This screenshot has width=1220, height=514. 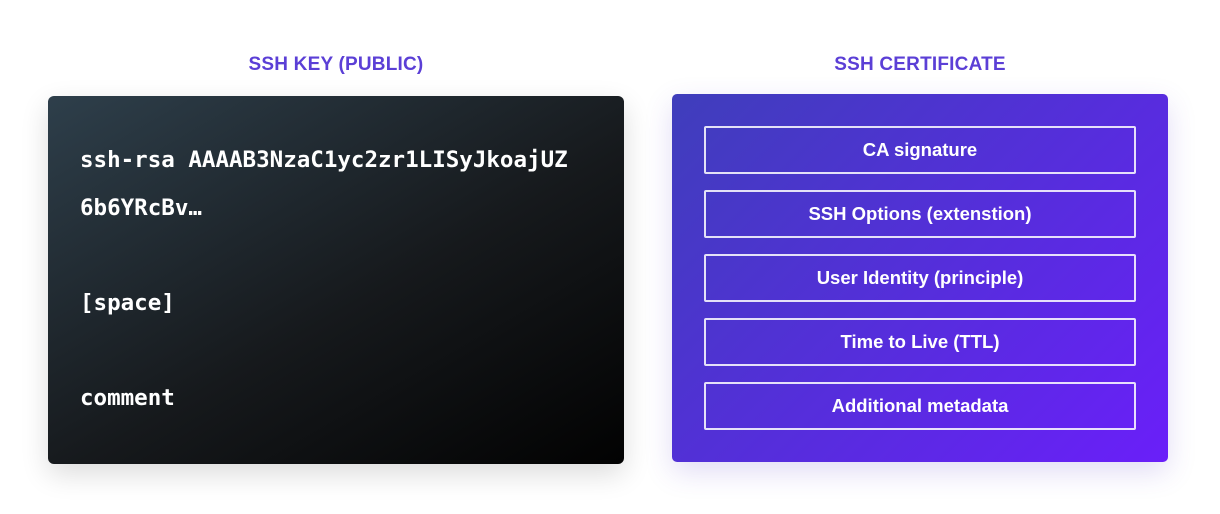 What do you see at coordinates (336, 64) in the screenshot?
I see `ssh-key-heading: SSH KEY (PUBLIC)` at bounding box center [336, 64].